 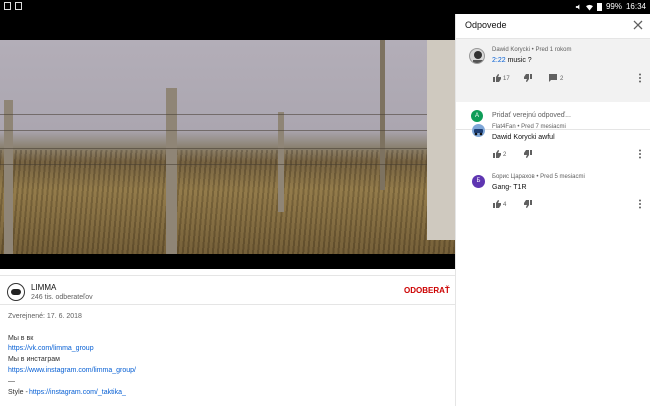 I want to click on status-bar: 99% 16:34, so click(x=325, y=7).